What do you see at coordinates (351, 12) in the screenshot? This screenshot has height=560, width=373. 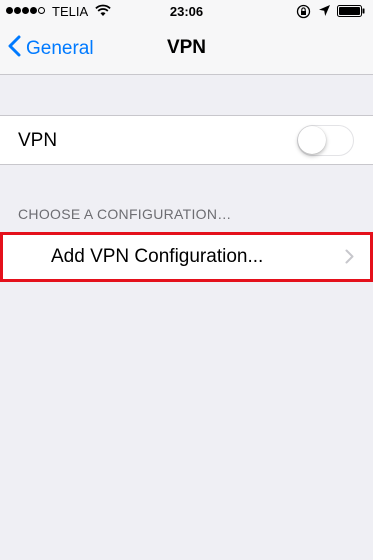 I see `battery-icon` at bounding box center [351, 12].